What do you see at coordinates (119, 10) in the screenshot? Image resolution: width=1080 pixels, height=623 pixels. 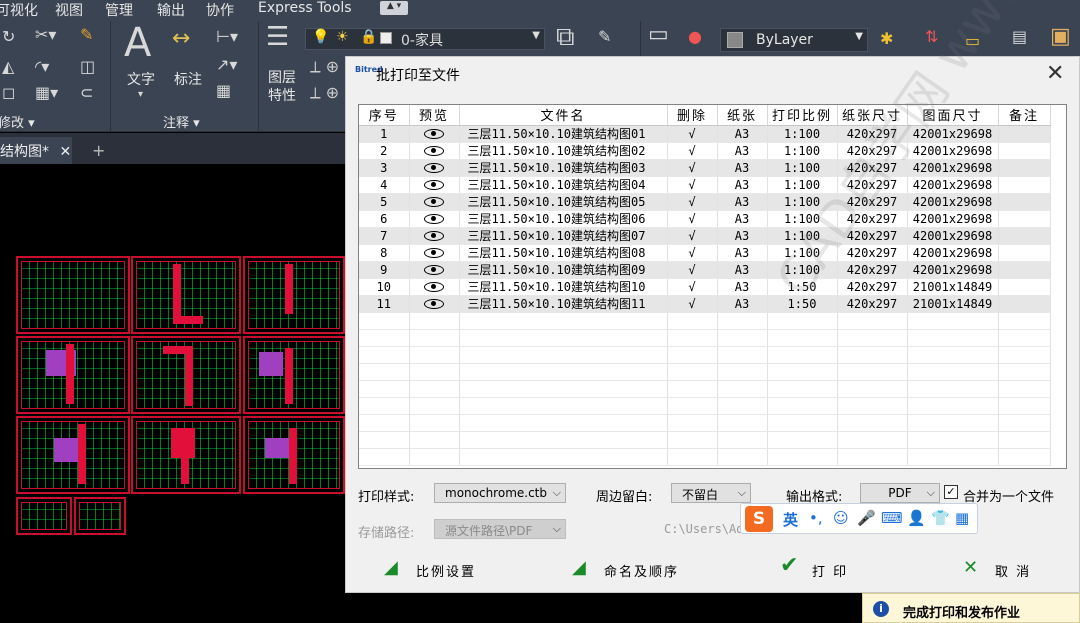 I see `menu-manage: 管理` at bounding box center [119, 10].